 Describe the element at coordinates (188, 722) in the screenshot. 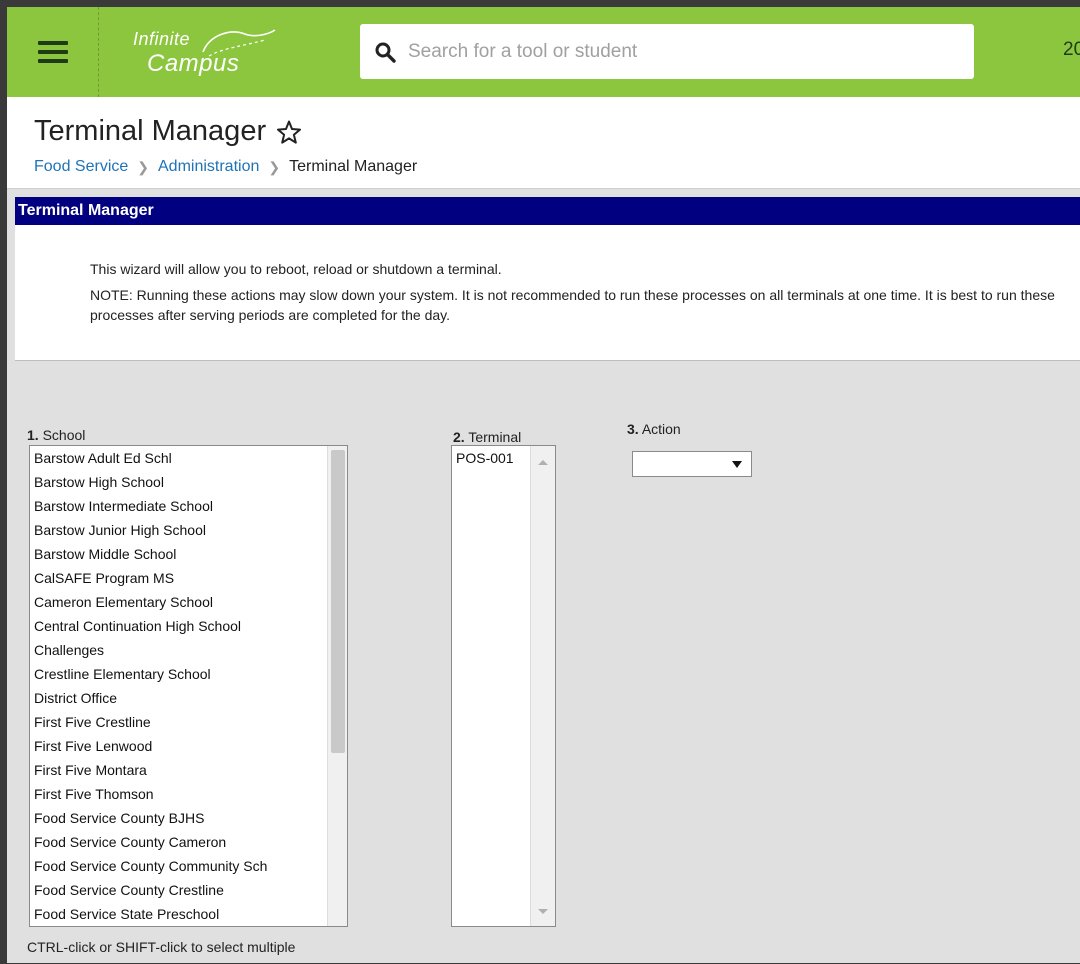

I see `school-option: First Five Crestline` at that location.